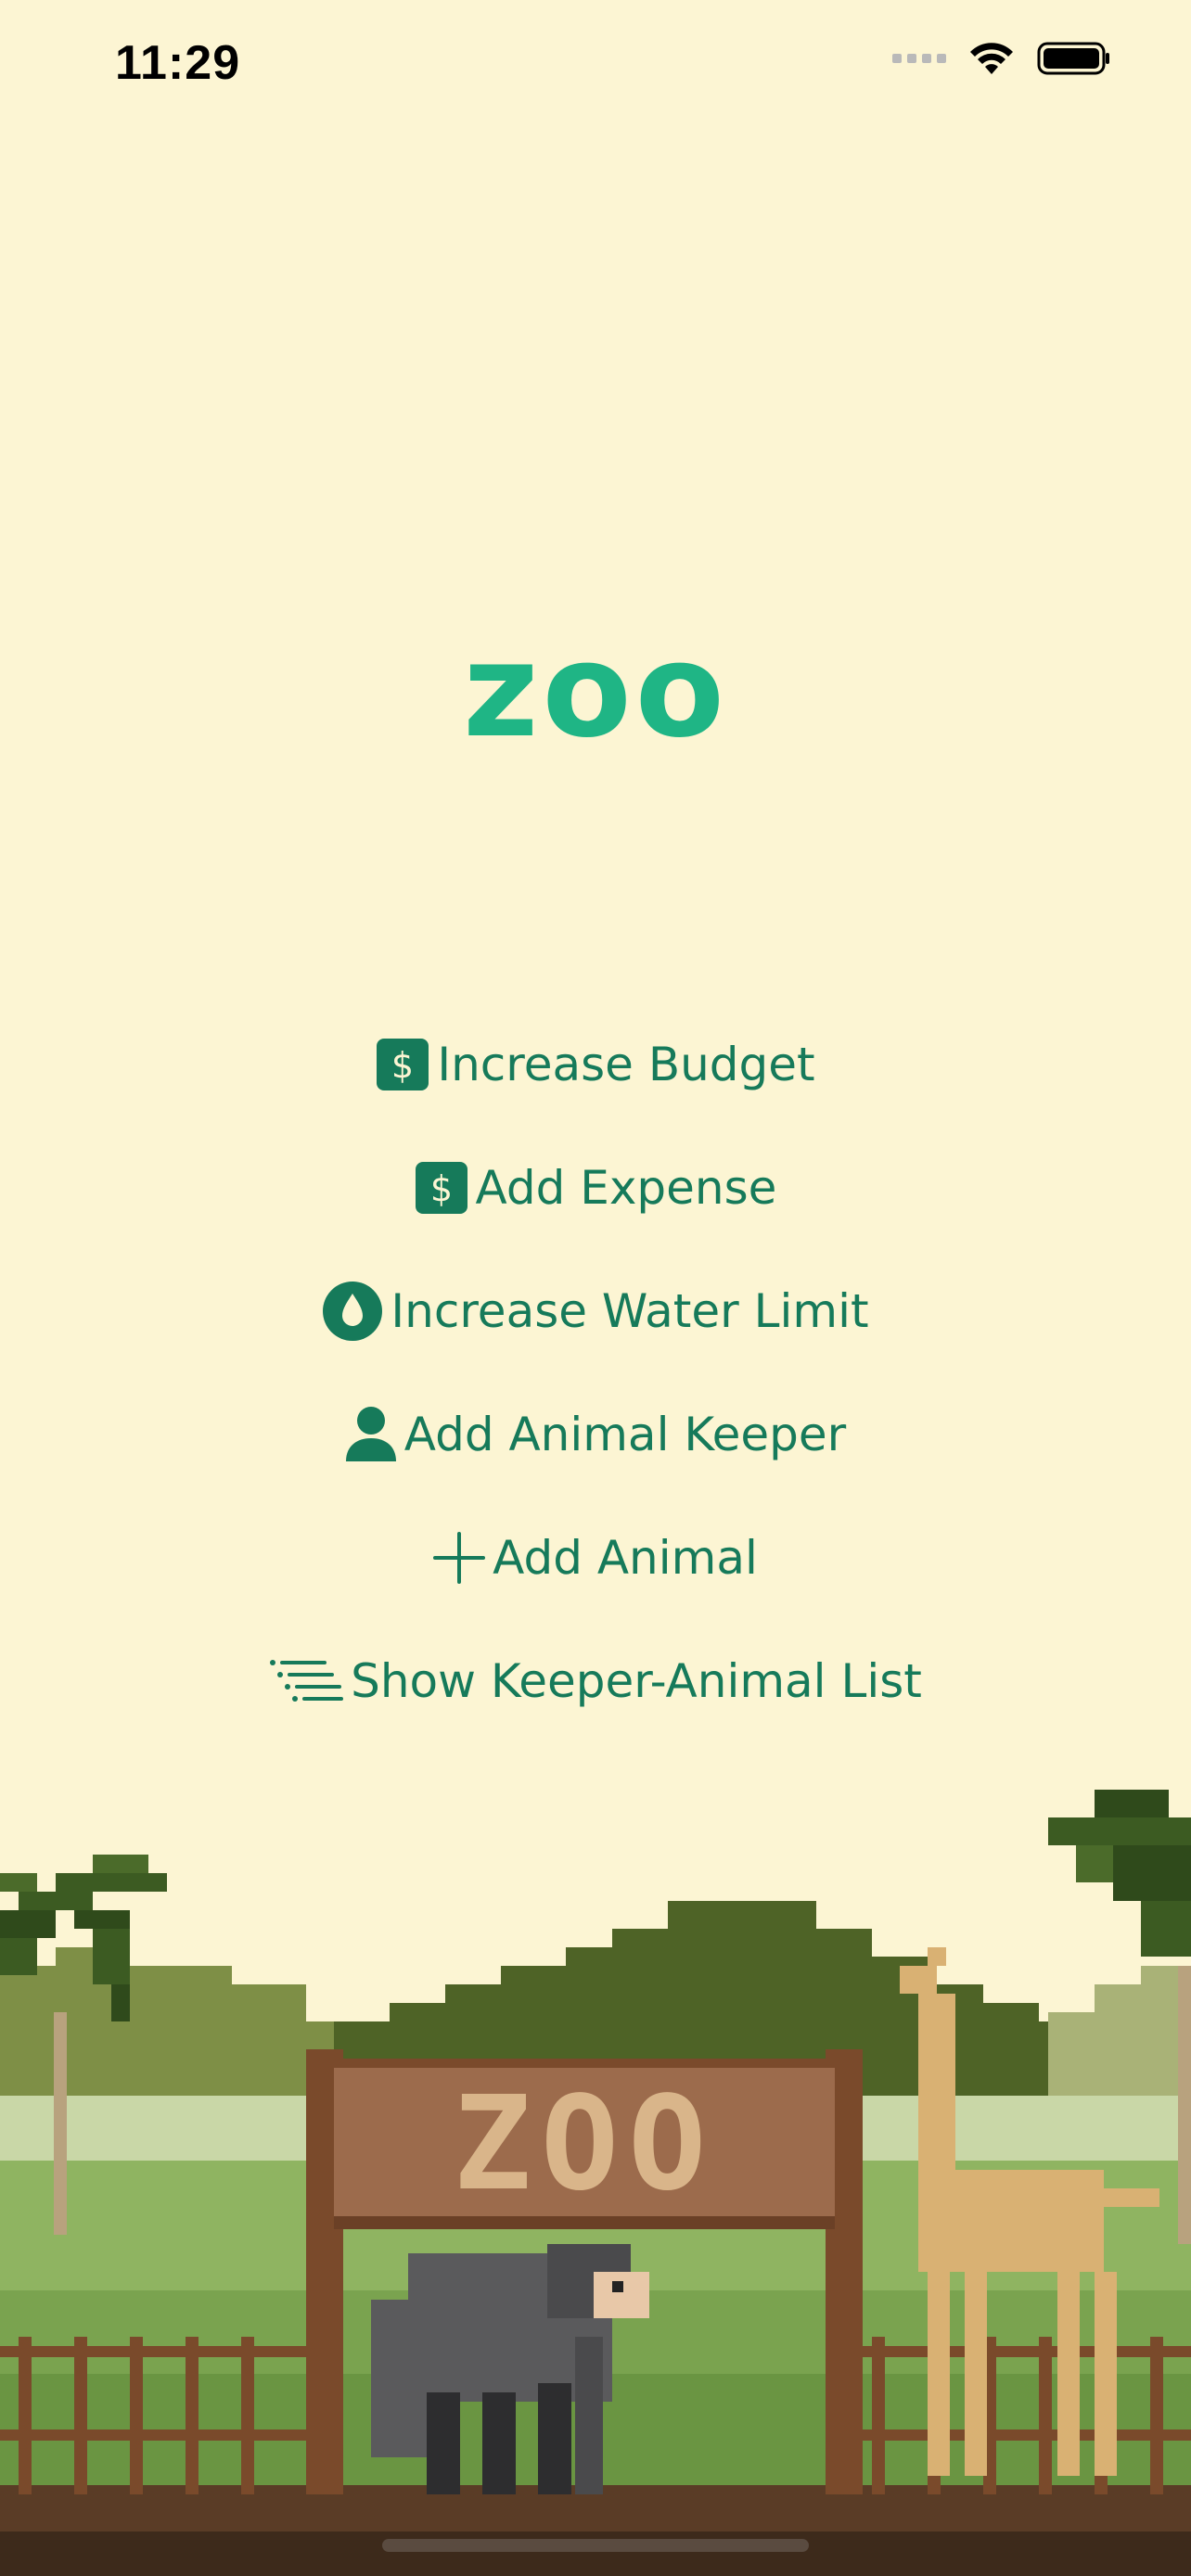 Image resolution: width=1191 pixels, height=2576 pixels. What do you see at coordinates (459, 1558) in the screenshot?
I see `plus-icon` at bounding box center [459, 1558].